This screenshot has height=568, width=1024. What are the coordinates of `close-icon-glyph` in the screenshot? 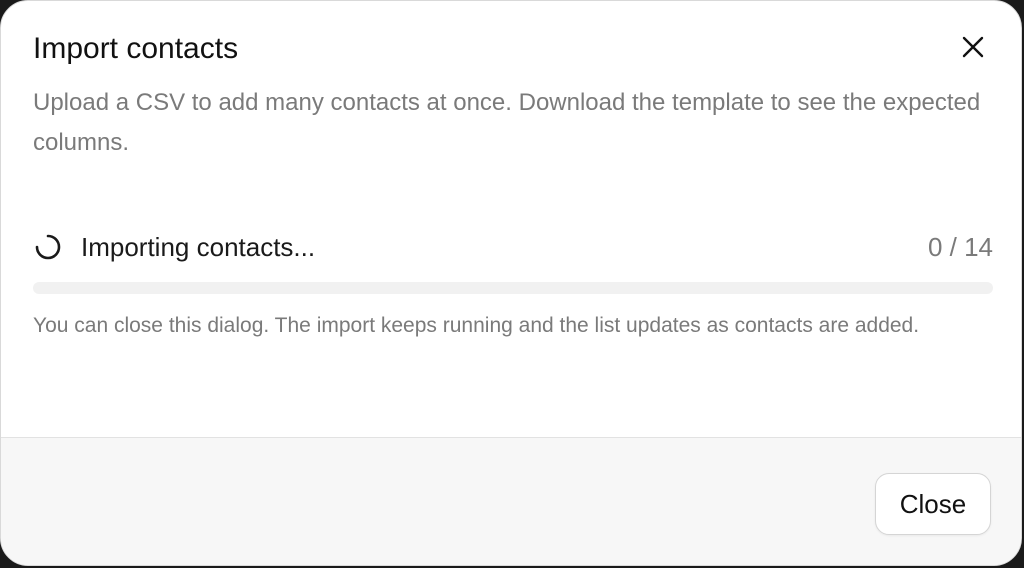 It's located at (973, 47).